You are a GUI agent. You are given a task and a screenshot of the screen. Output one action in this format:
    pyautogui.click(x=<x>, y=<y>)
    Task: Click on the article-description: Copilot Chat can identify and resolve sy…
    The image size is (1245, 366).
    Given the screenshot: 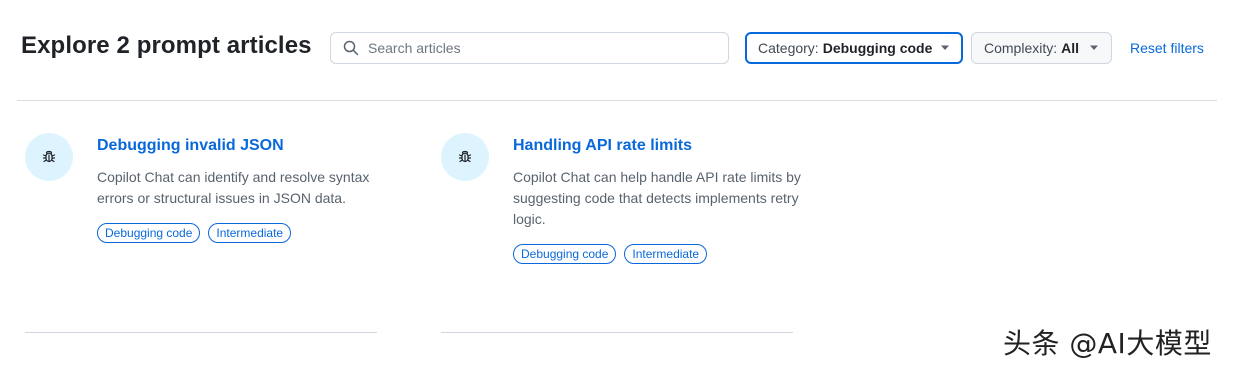 What is the action you would take?
    pyautogui.click(x=233, y=187)
    